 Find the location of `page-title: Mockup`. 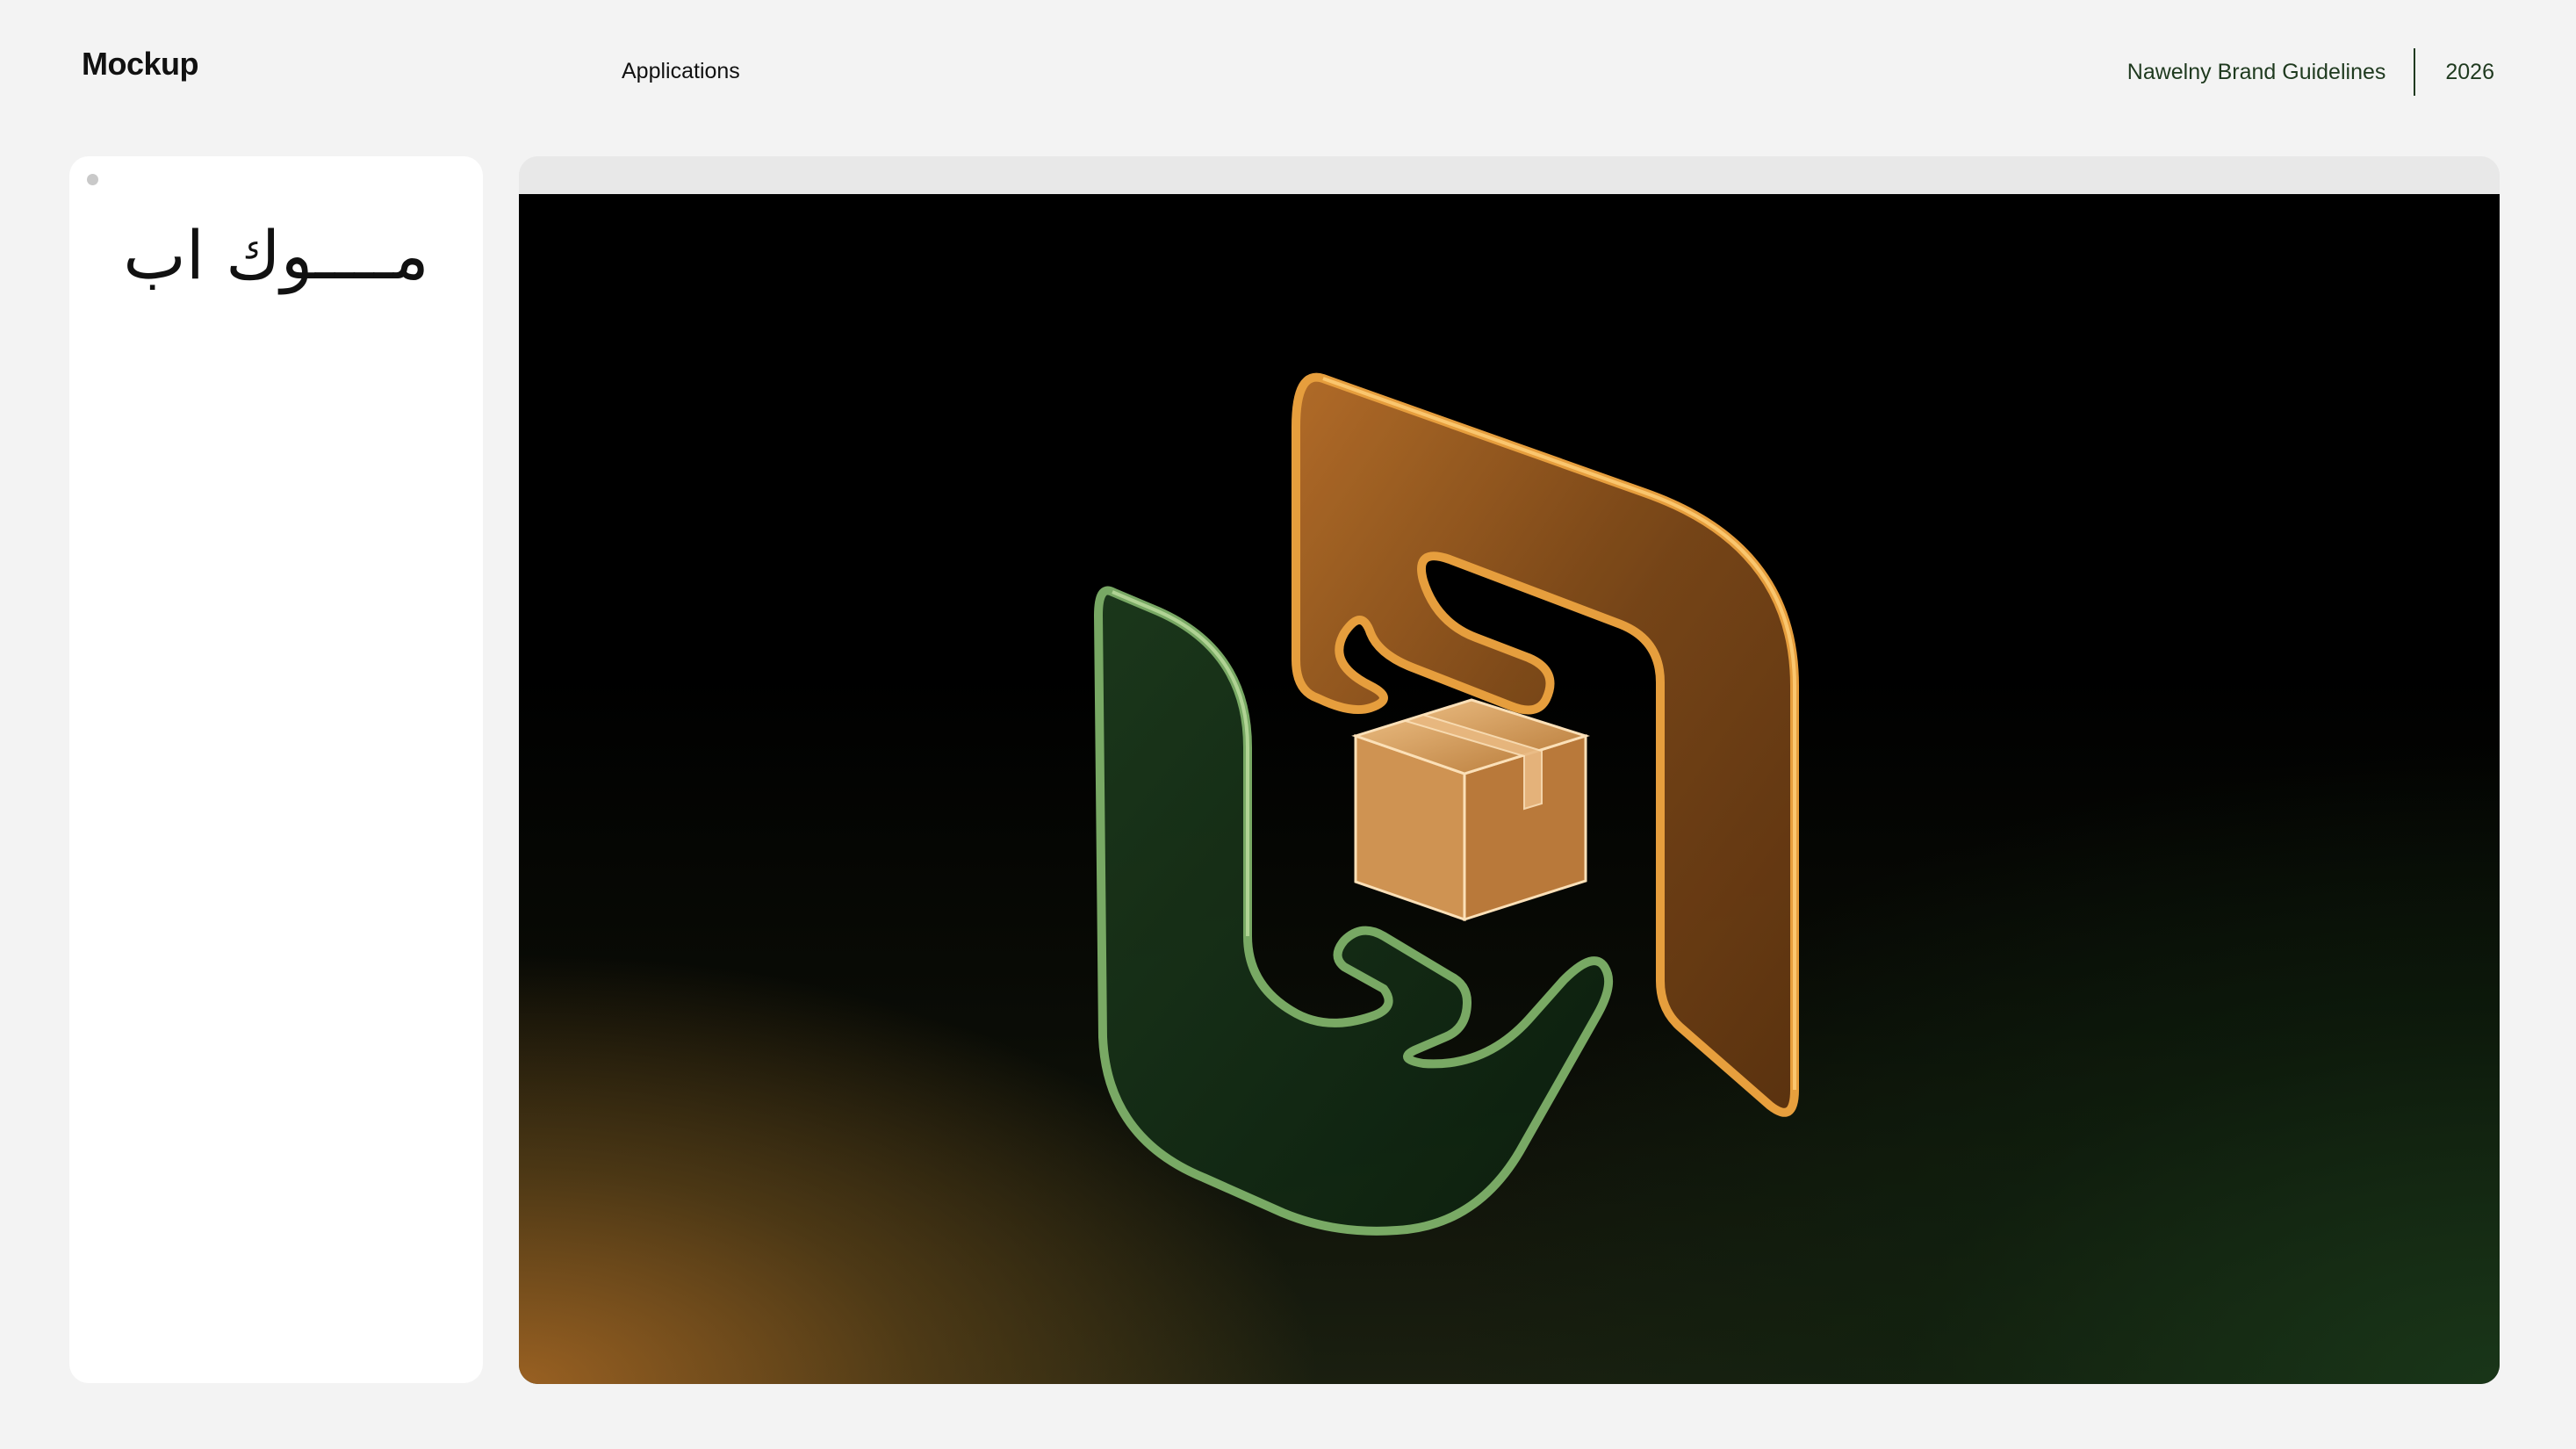

page-title: Mockup is located at coordinates (140, 64).